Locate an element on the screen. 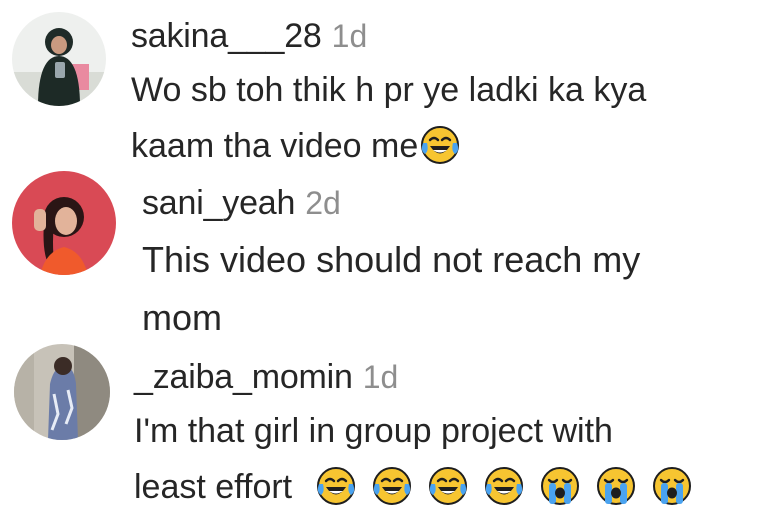 This screenshot has height=515, width=768. comment-text-line: I'm that girl in group project with is located at coordinates (373, 431).